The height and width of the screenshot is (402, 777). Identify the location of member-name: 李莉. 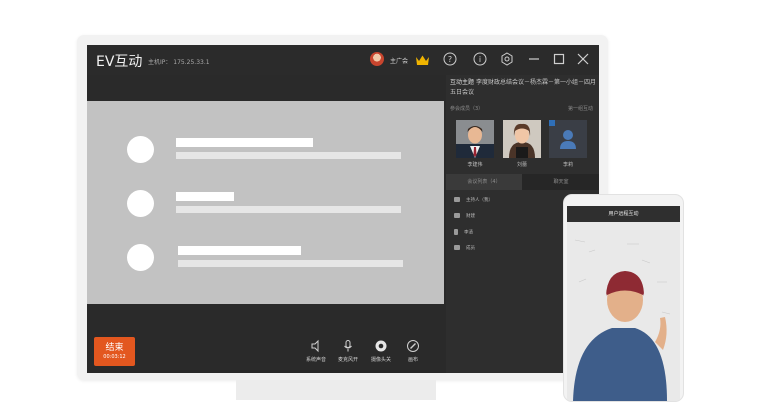
(567, 165).